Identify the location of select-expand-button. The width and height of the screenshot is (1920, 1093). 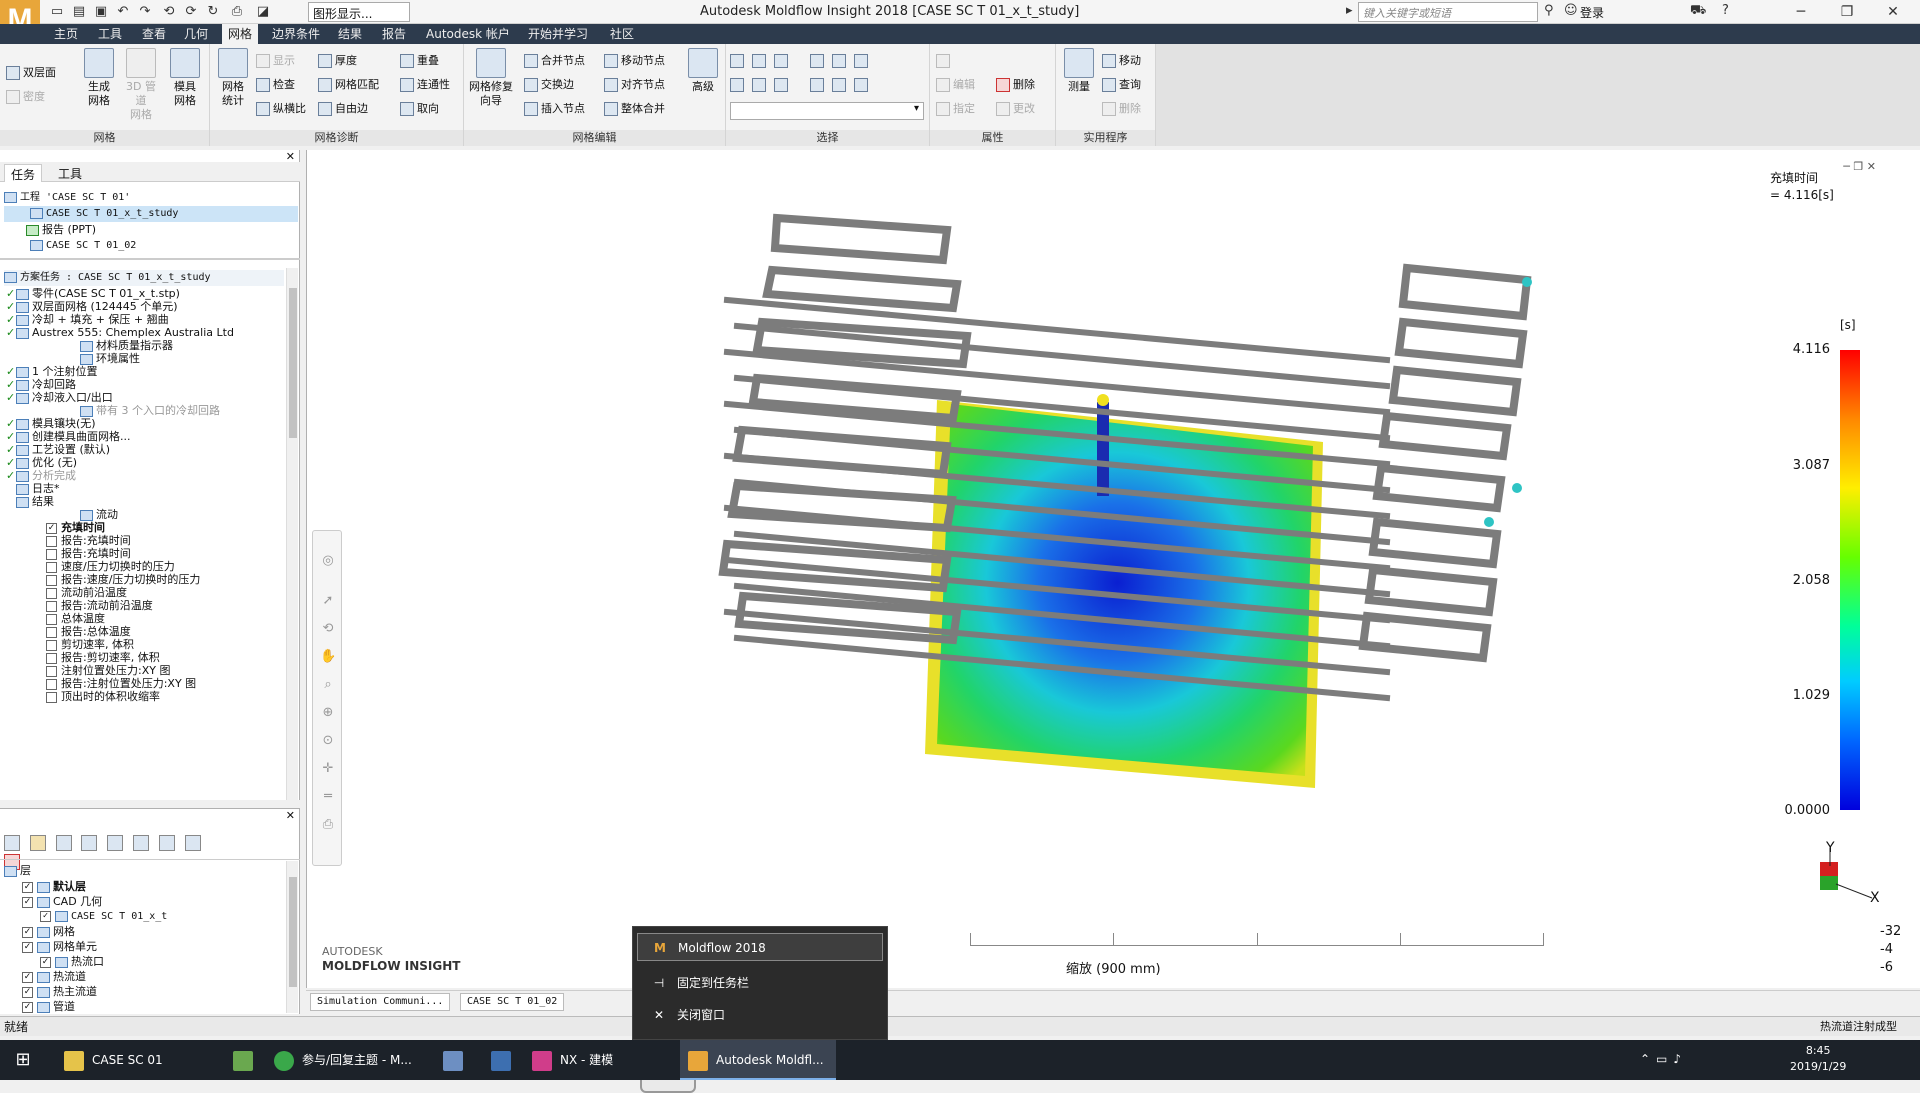
(818, 61).